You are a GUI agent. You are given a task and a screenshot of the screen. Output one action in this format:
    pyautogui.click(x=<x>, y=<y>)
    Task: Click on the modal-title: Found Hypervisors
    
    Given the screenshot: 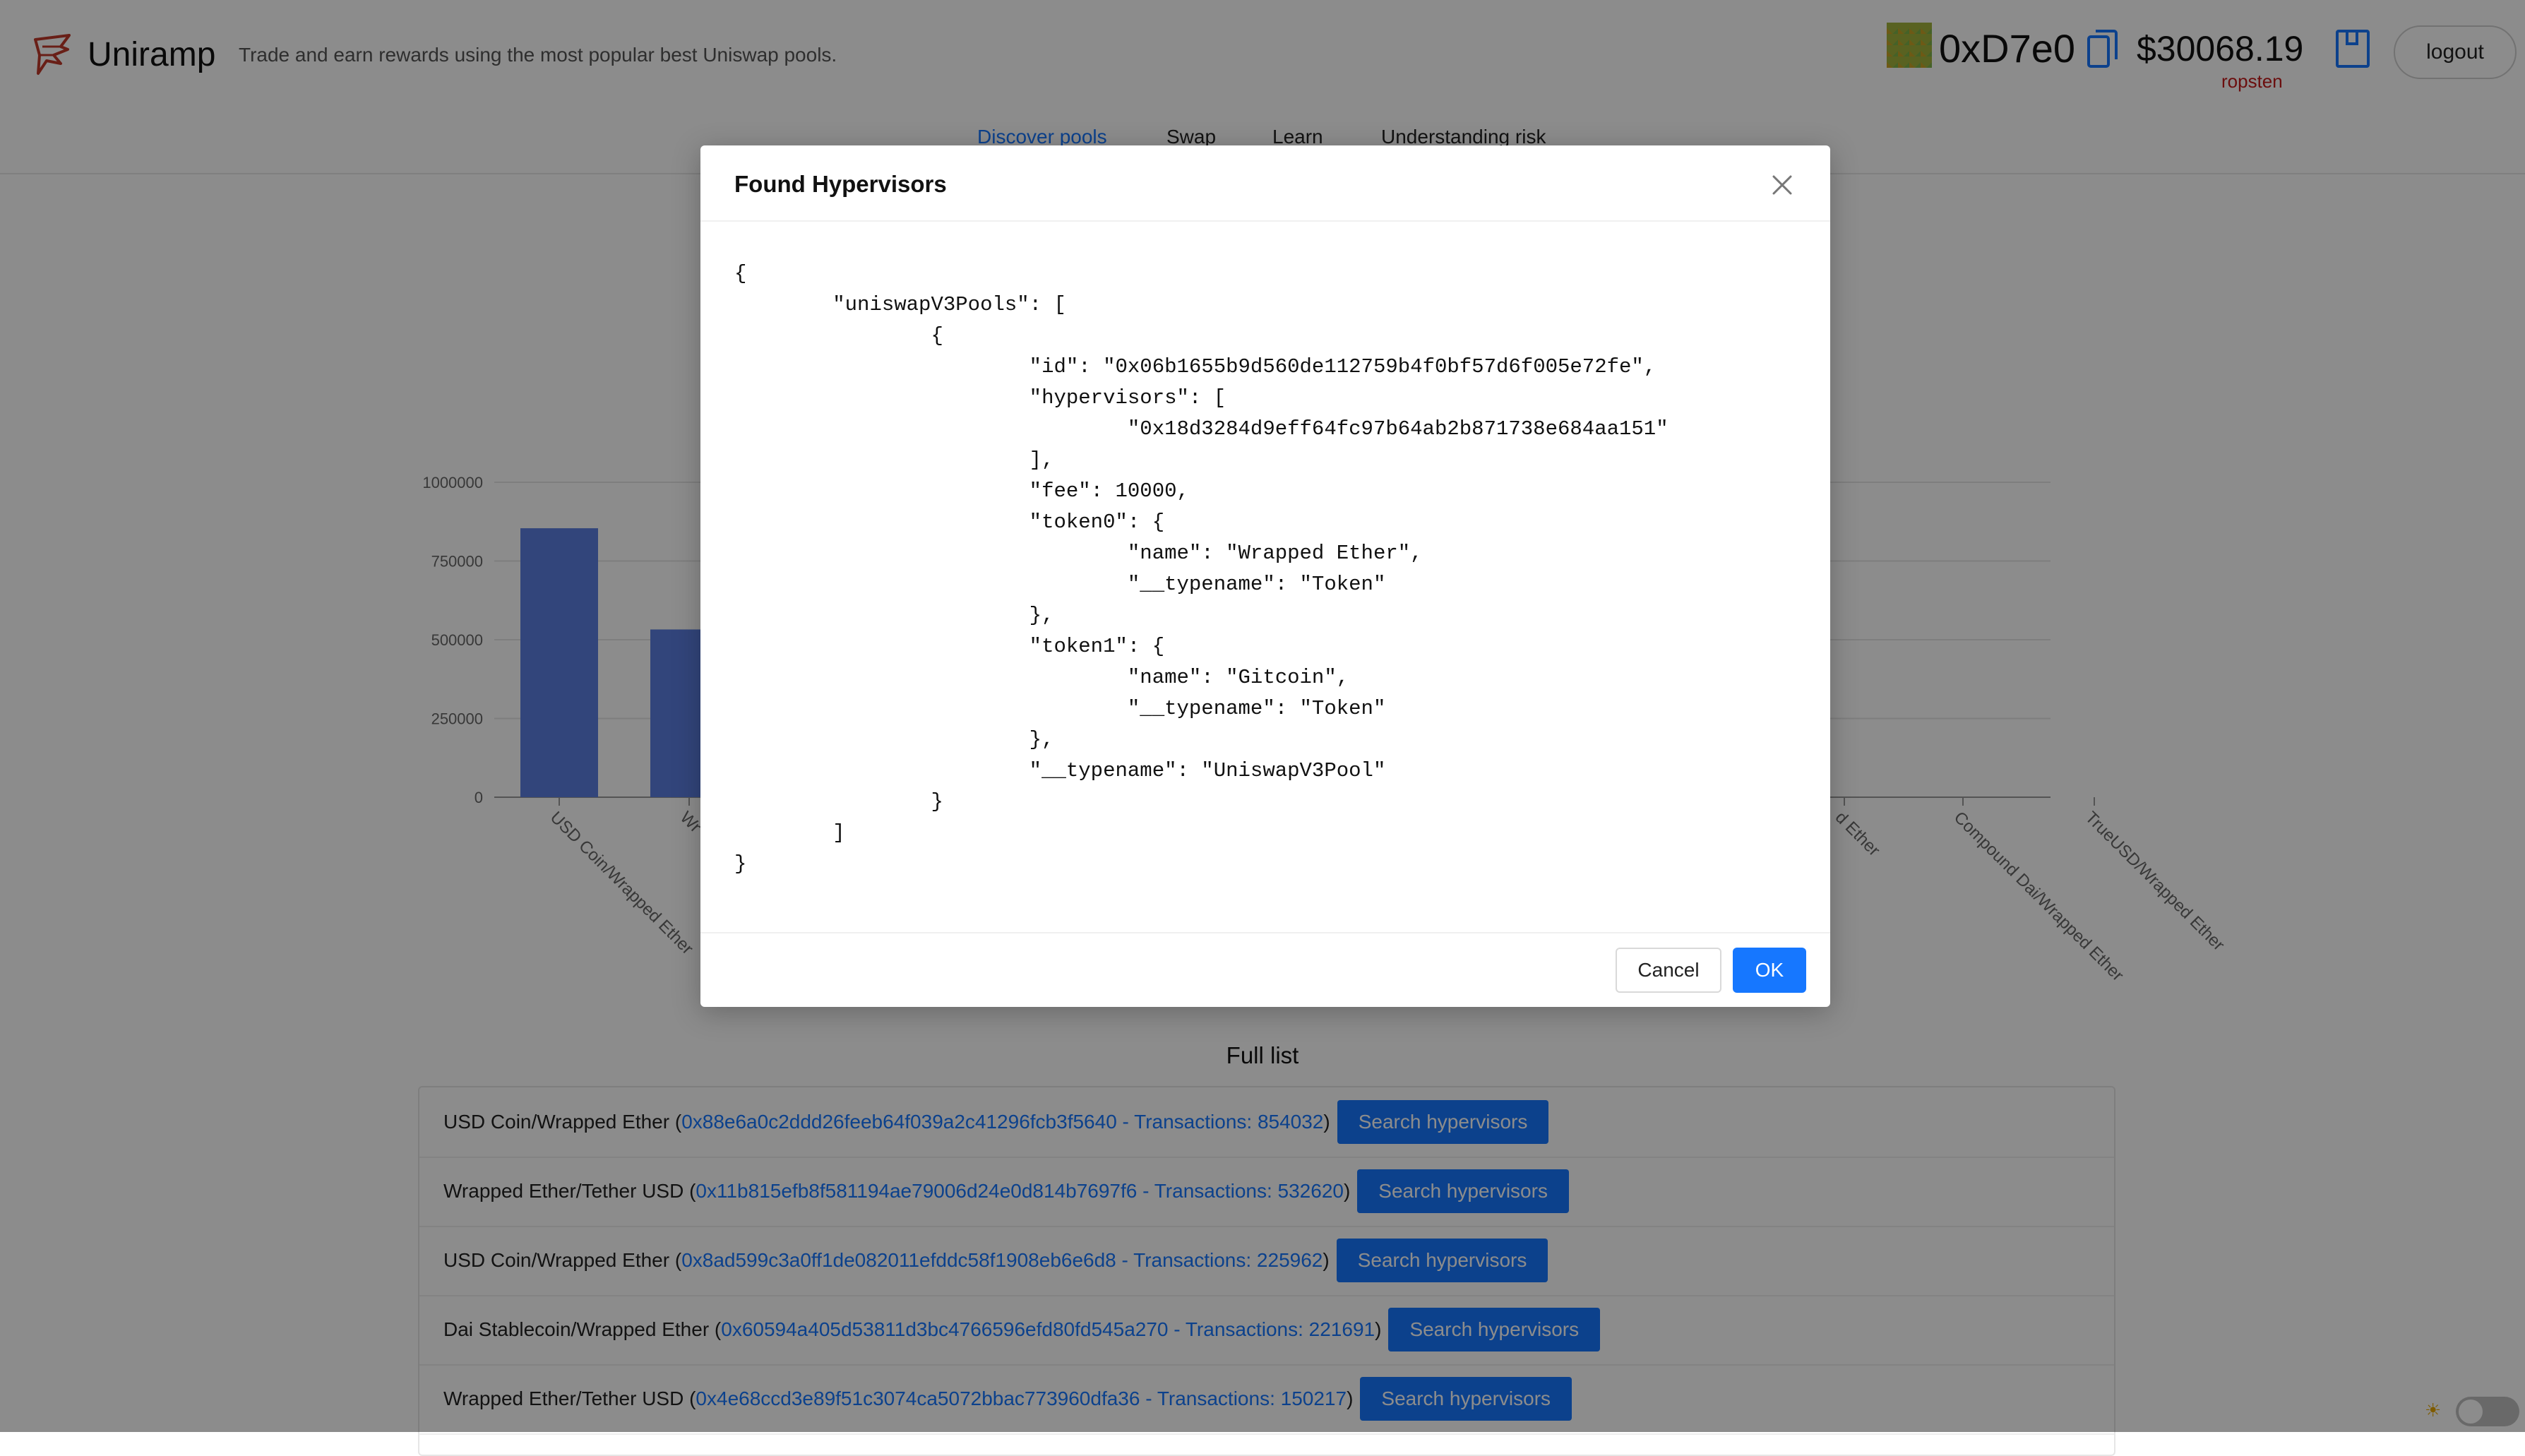 What is the action you would take?
    pyautogui.click(x=840, y=184)
    